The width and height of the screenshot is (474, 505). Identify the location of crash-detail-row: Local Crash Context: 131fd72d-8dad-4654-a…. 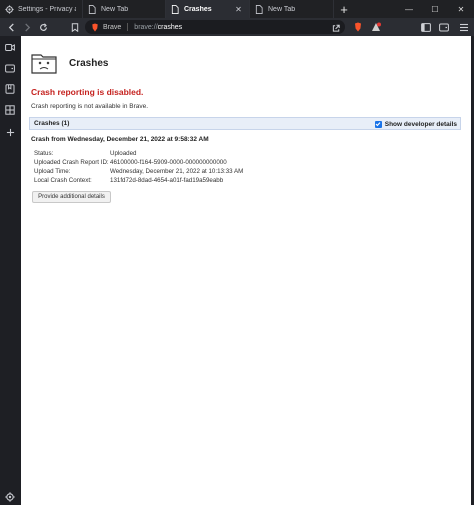
(128, 180).